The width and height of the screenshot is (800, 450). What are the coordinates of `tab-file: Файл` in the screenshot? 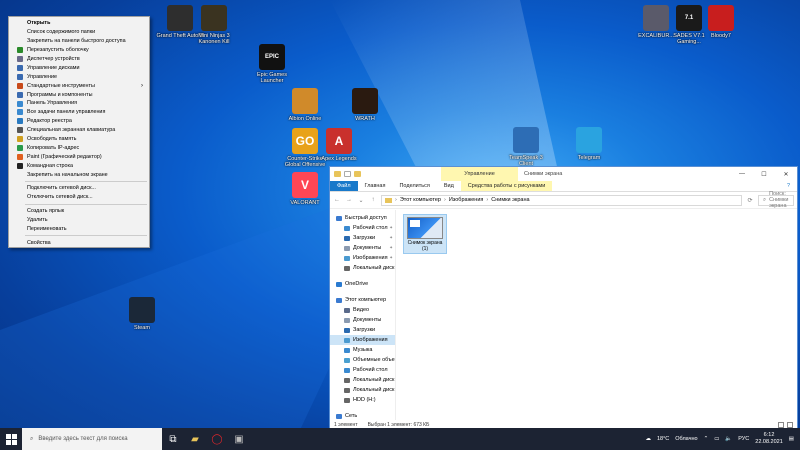 It's located at (344, 186).